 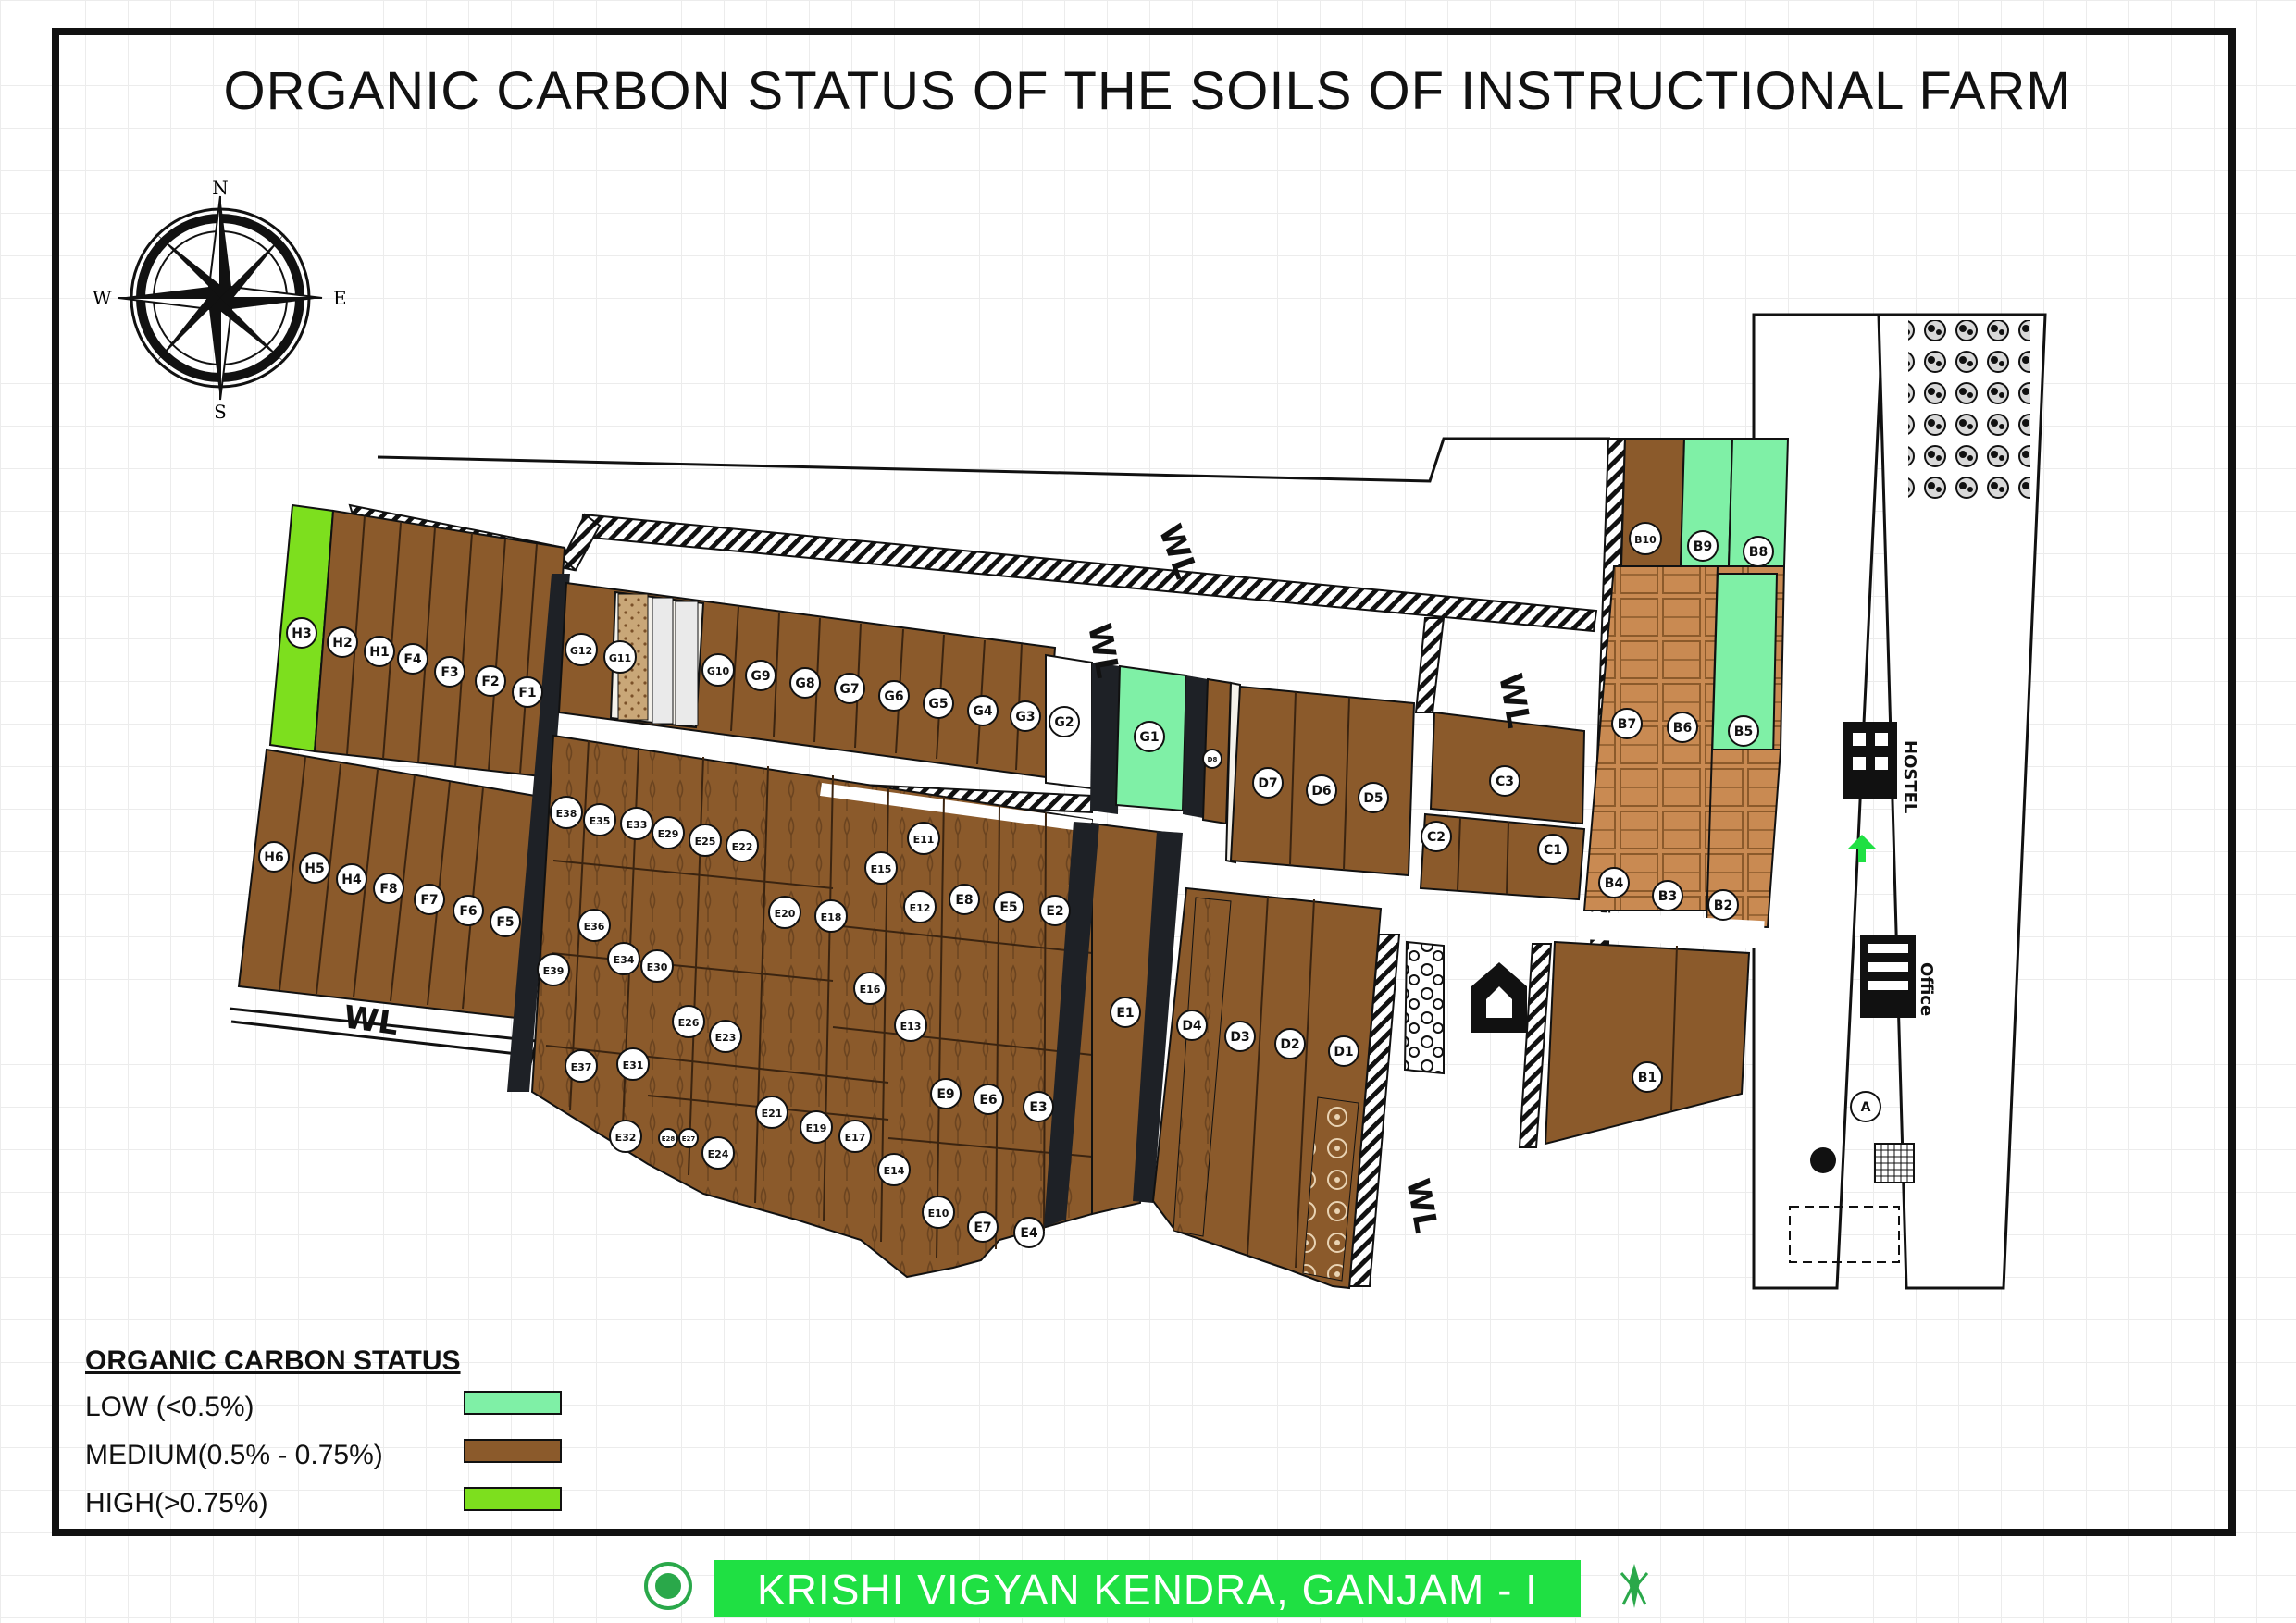 What do you see at coordinates (343, 642) in the screenshot?
I see `plot-label-h2: H2` at bounding box center [343, 642].